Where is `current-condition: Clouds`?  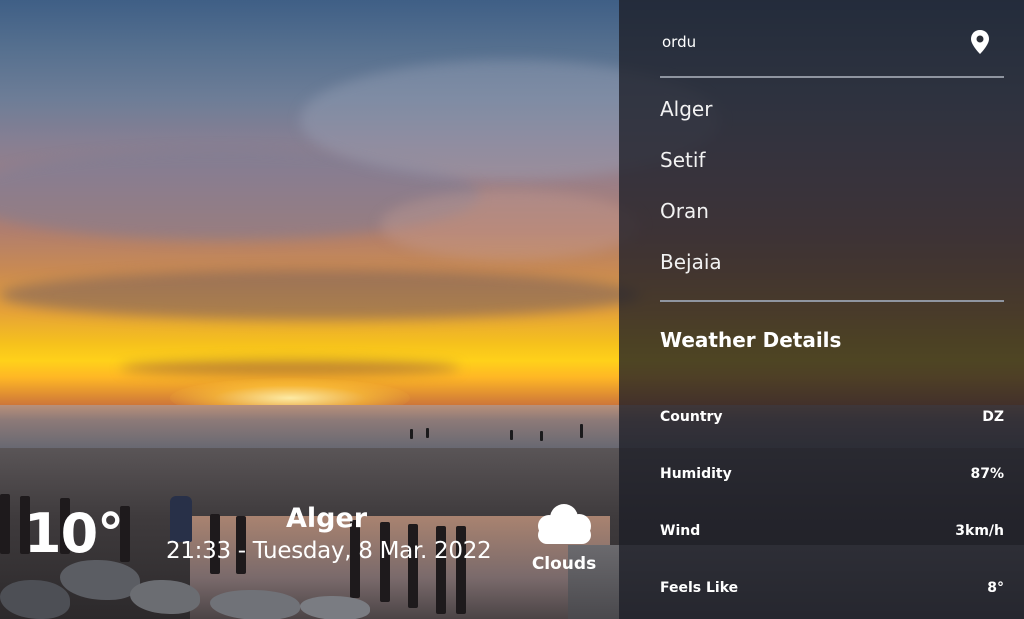 current-condition: Clouds is located at coordinates (564, 538).